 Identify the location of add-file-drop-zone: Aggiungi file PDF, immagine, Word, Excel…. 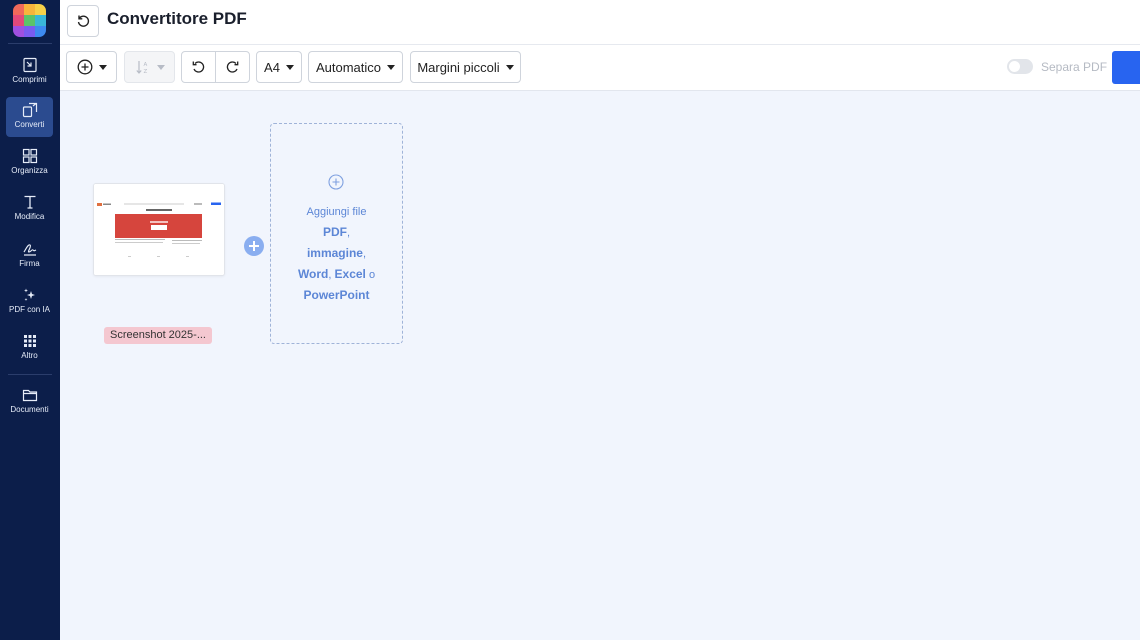
(336, 233).